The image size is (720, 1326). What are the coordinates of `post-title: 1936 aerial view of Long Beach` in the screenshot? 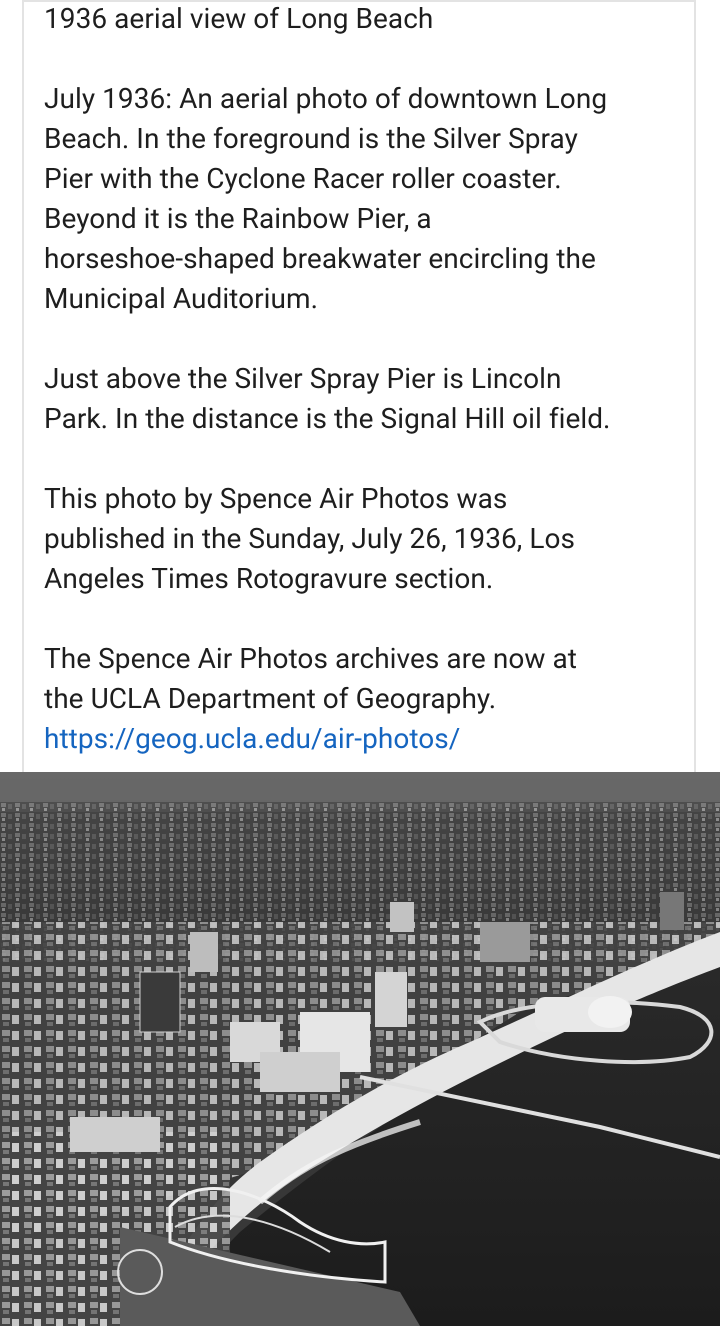 It's located at (239, 18).